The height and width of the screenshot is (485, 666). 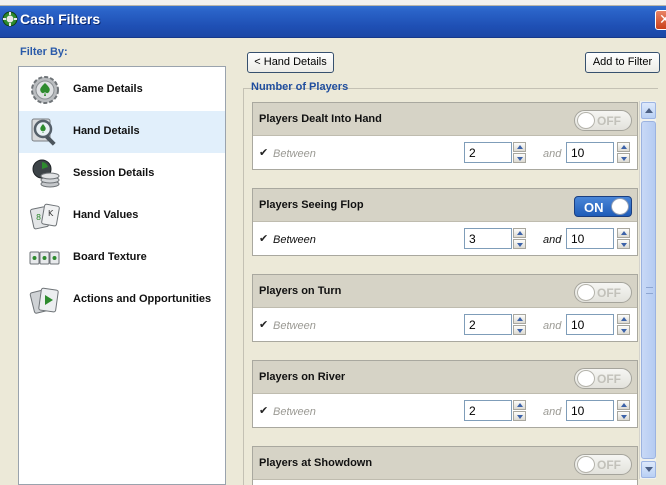 What do you see at coordinates (300, 291) in the screenshot?
I see `group-title: Players on Turn` at bounding box center [300, 291].